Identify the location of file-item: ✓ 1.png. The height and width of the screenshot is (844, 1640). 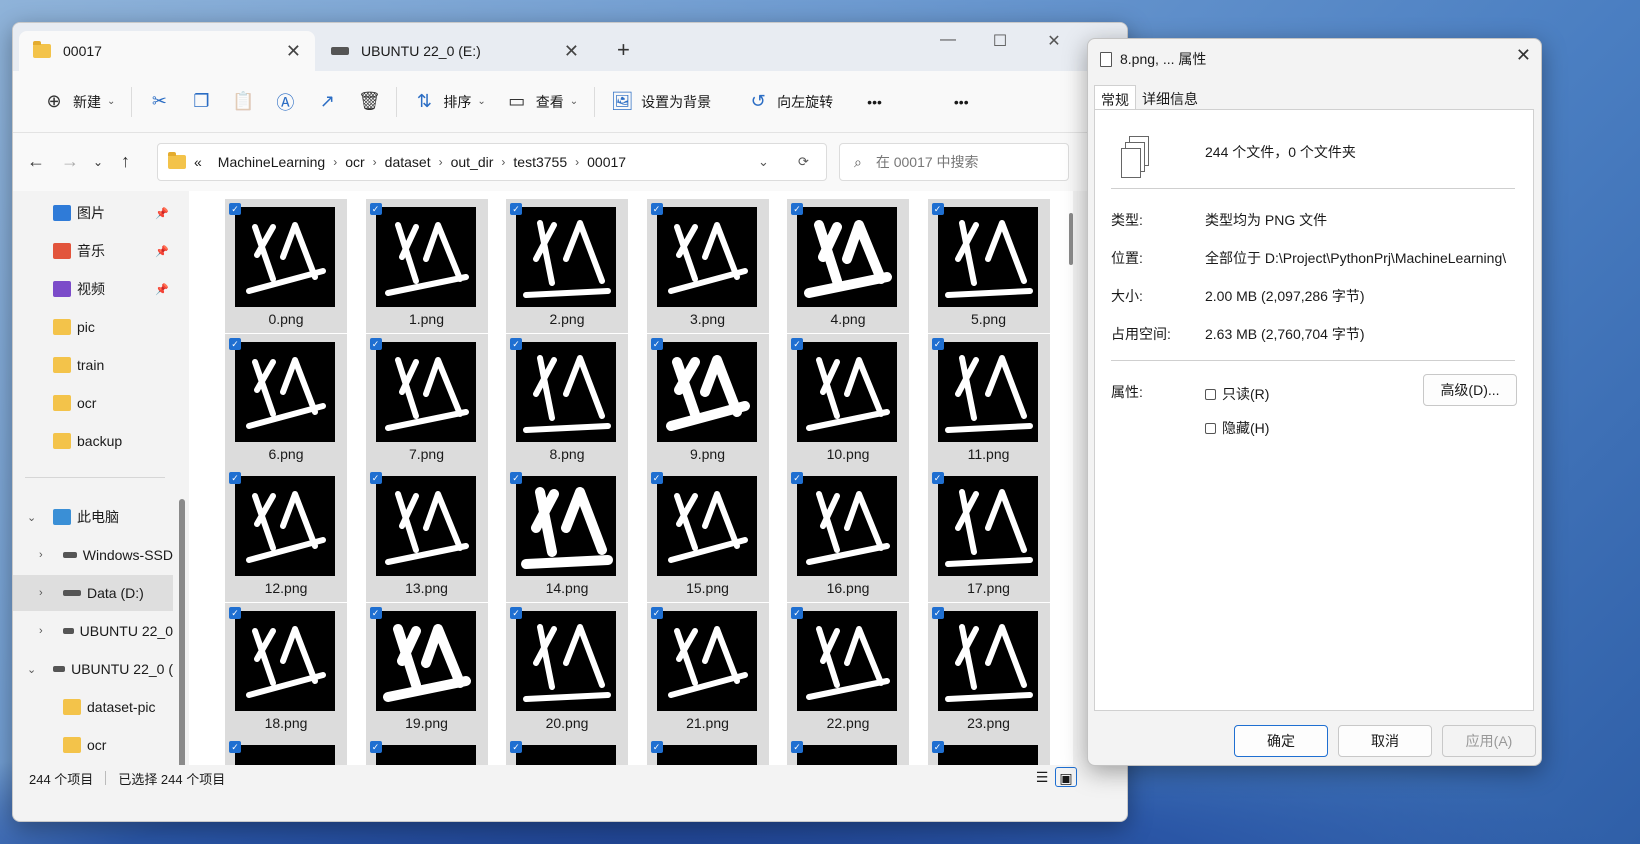
(426, 266).